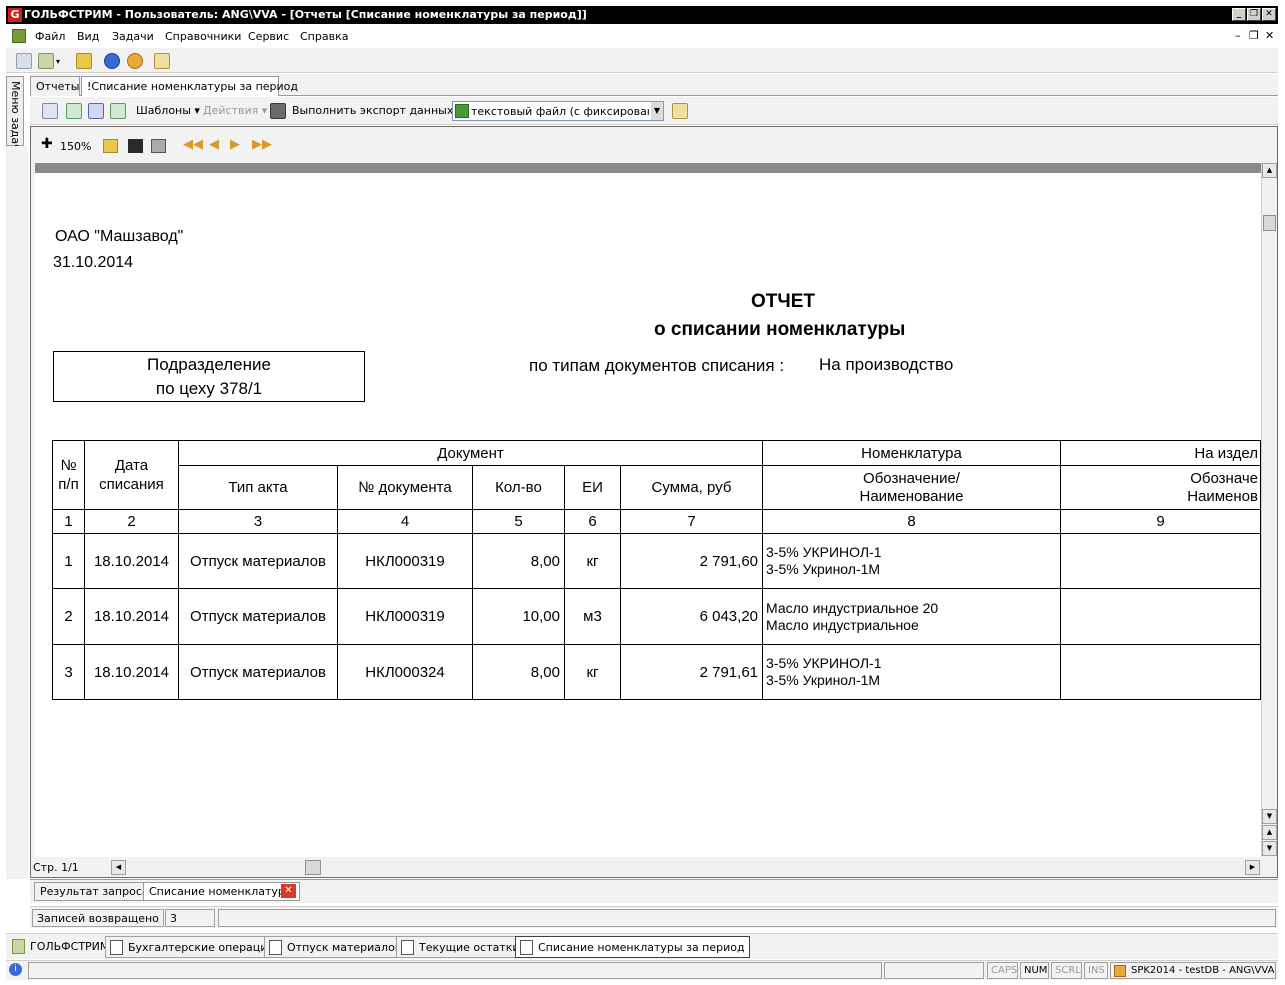 This screenshot has height=985, width=1285. What do you see at coordinates (84, 61) in the screenshot?
I see `tasks-icon` at bounding box center [84, 61].